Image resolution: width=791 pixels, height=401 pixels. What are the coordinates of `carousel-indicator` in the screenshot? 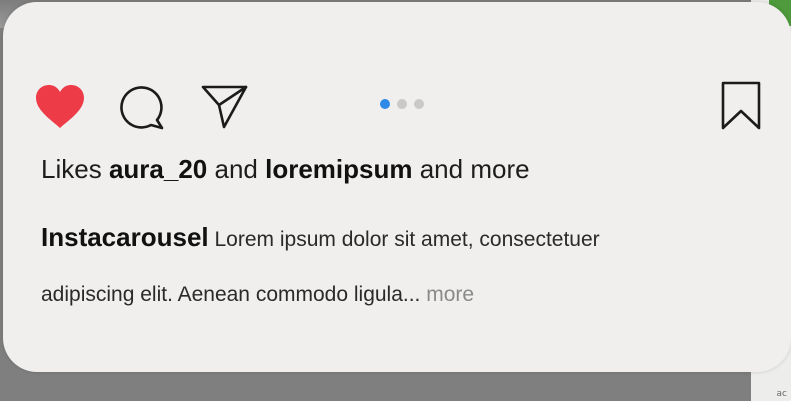 It's located at (402, 104).